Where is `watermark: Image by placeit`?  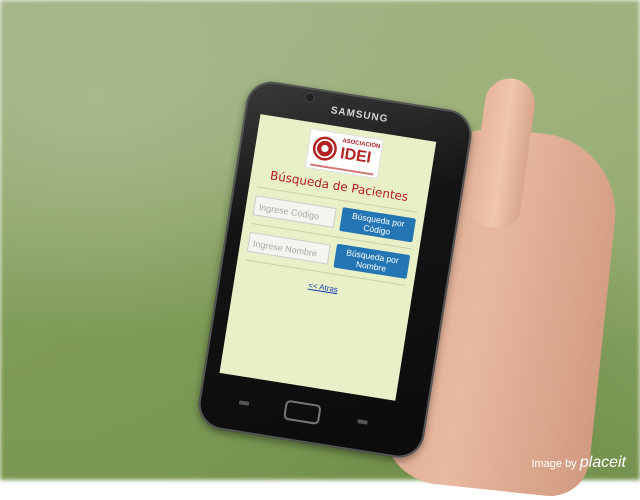
watermark: Image by placeit is located at coordinates (578, 463).